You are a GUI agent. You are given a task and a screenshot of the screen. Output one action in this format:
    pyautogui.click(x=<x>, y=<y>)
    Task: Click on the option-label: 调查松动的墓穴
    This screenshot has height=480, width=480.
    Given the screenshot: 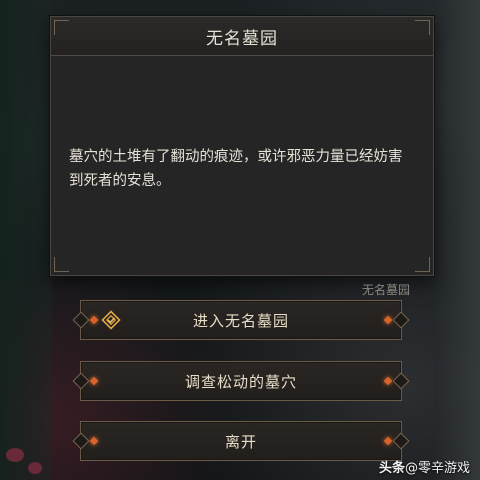 What is the action you would take?
    pyautogui.click(x=240, y=381)
    